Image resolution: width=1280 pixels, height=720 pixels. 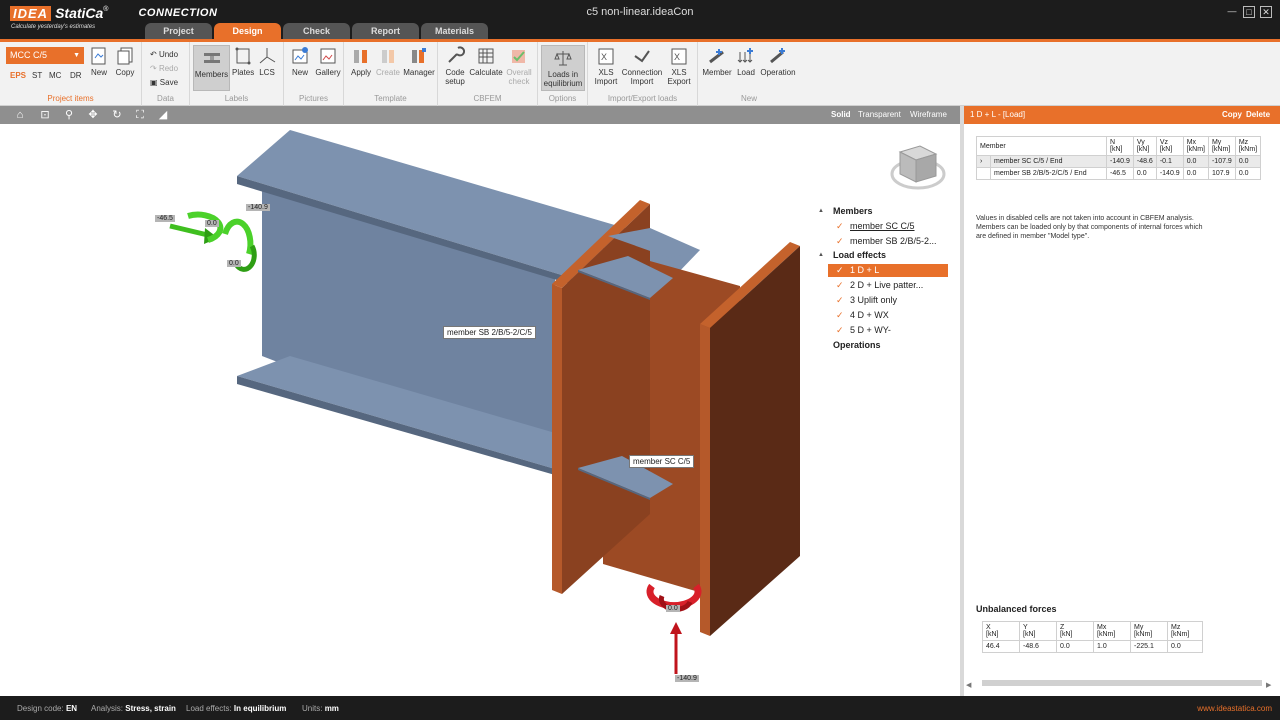 I want to click on undo-button: ↶ Undo, so click(x=164, y=54).